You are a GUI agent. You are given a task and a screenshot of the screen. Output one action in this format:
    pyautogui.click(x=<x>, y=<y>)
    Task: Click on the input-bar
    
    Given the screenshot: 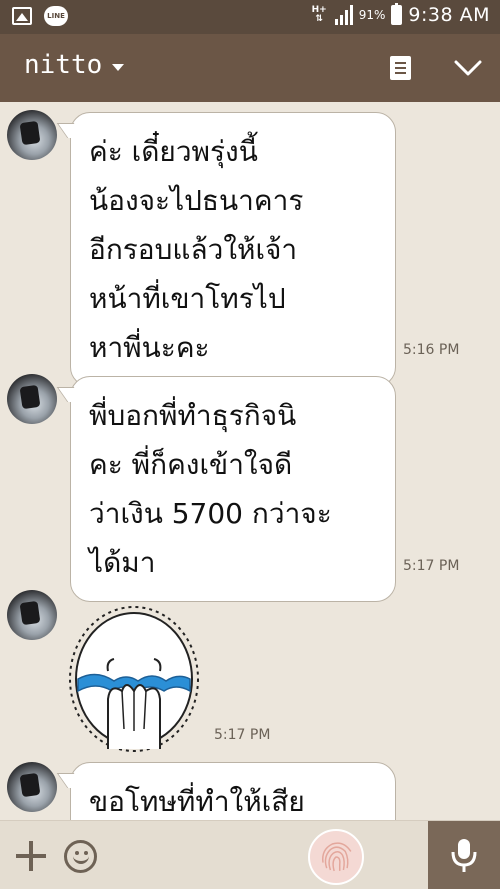 What is the action you would take?
    pyautogui.click(x=250, y=854)
    